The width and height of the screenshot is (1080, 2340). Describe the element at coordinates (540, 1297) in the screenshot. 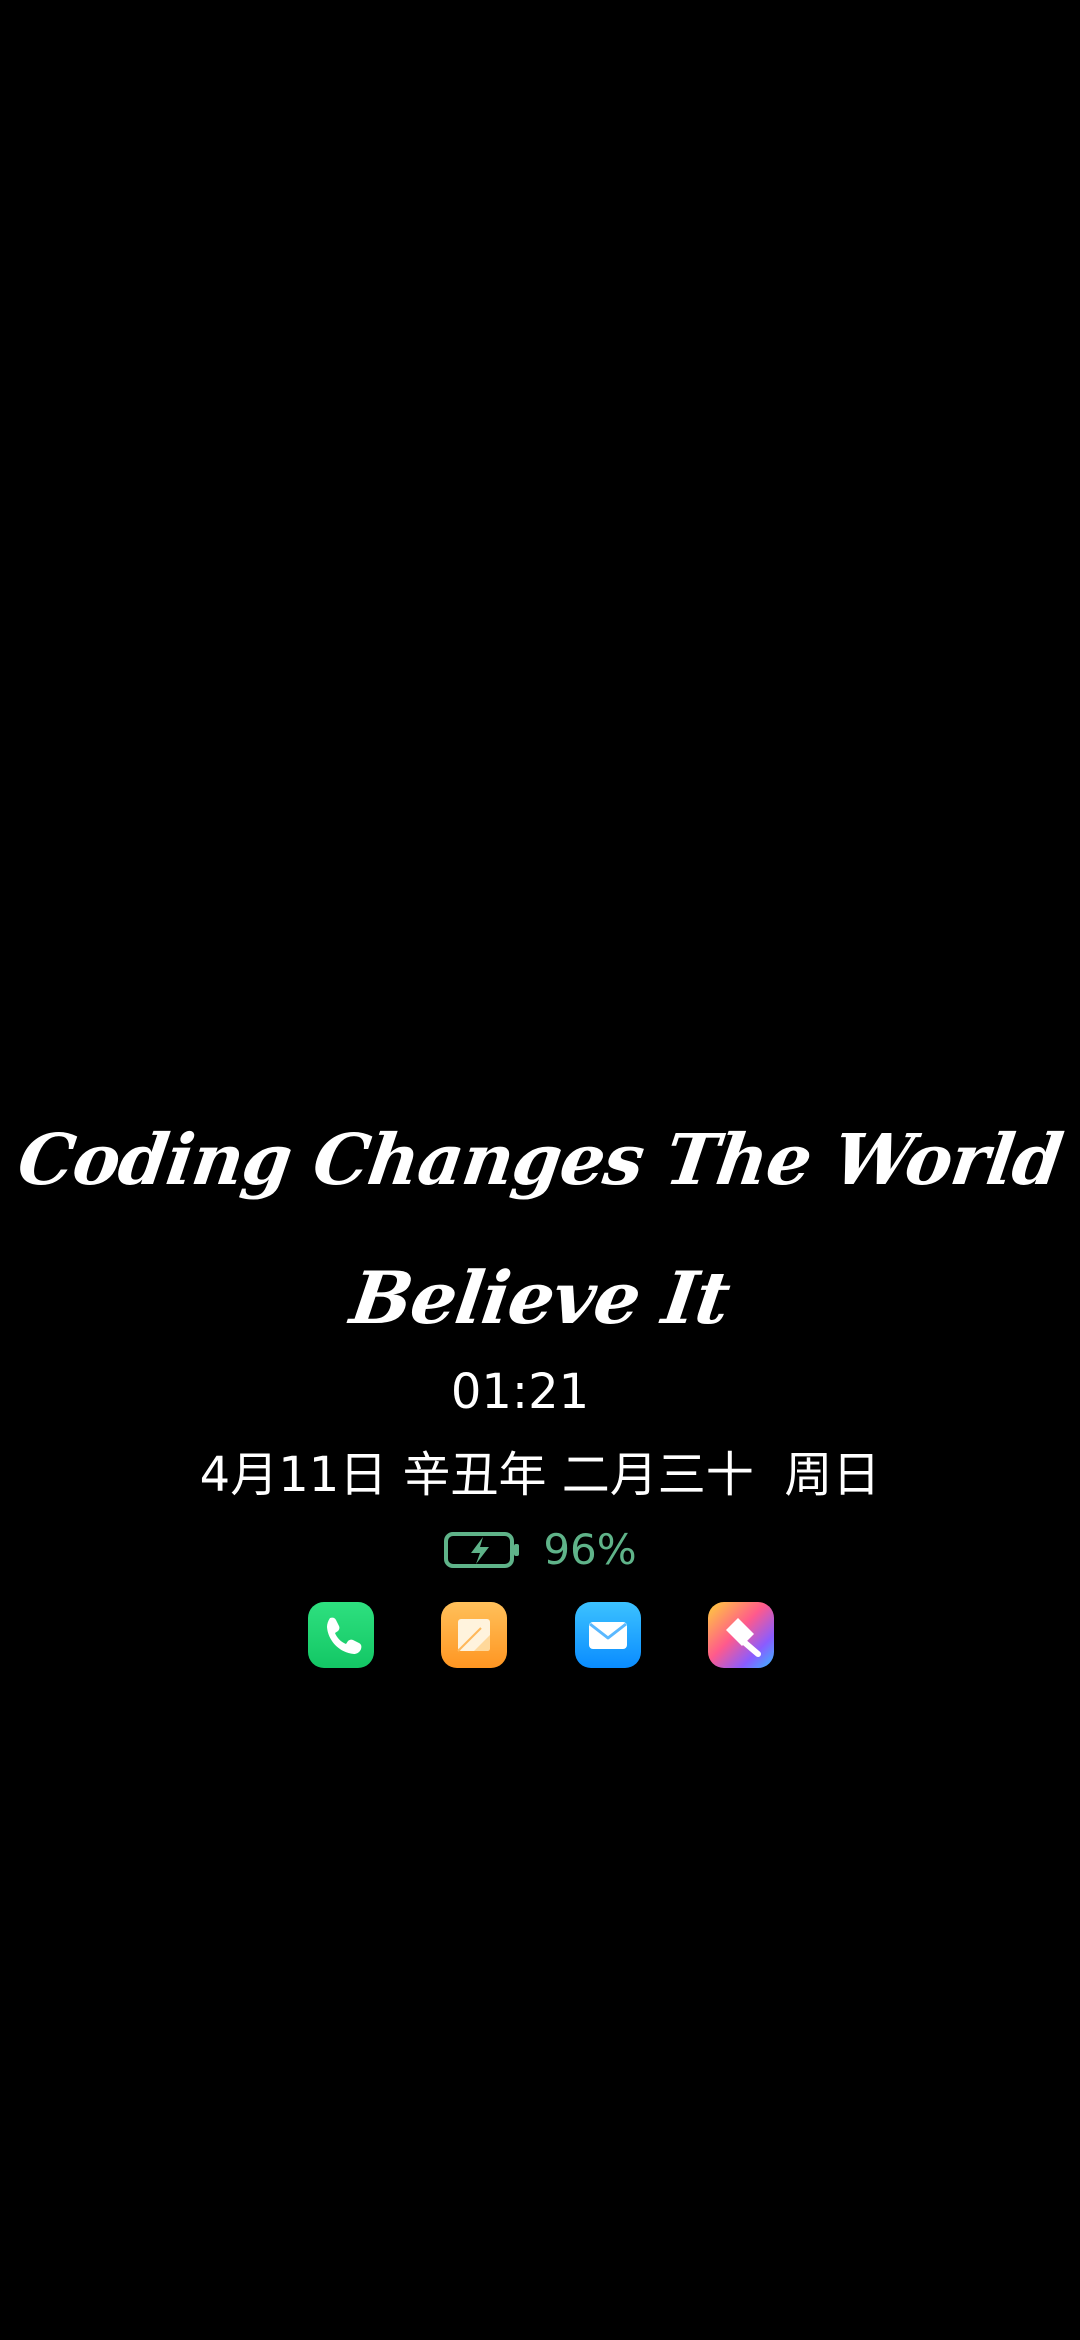

I see `motto-line-2: Believe It` at that location.